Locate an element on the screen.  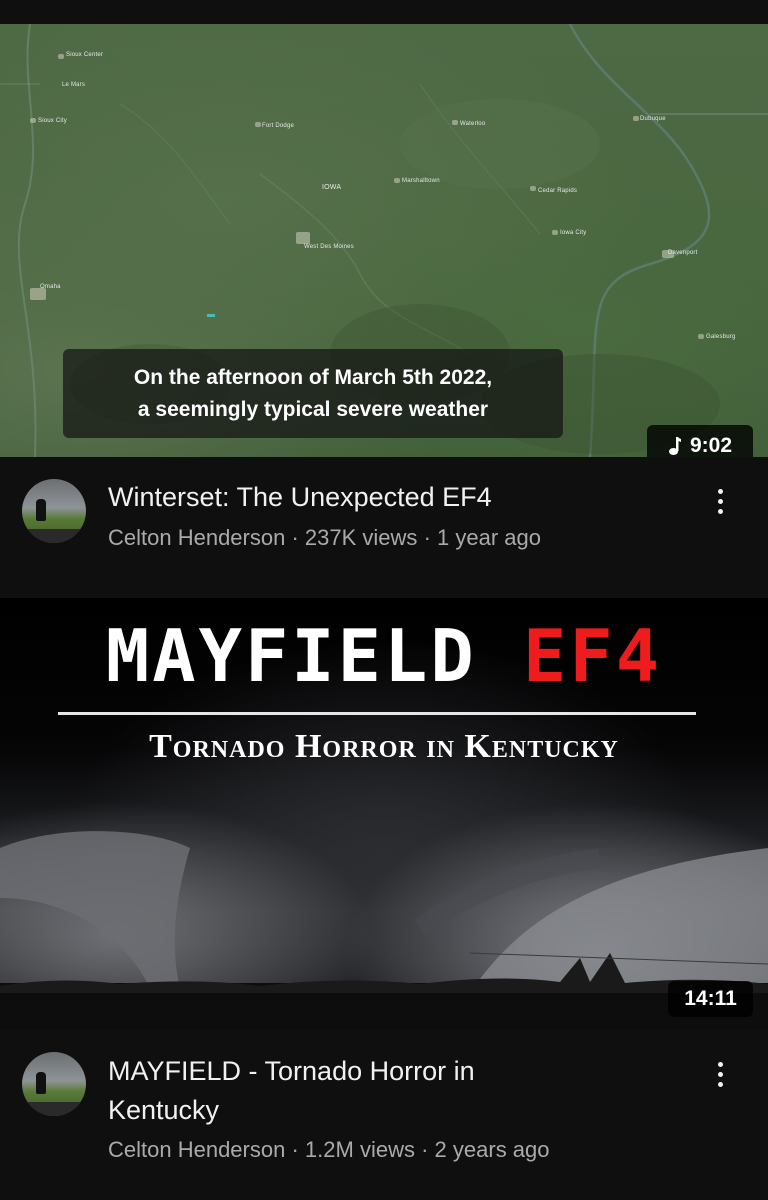
view-count: 1.2M views is located at coordinates (359, 1149).